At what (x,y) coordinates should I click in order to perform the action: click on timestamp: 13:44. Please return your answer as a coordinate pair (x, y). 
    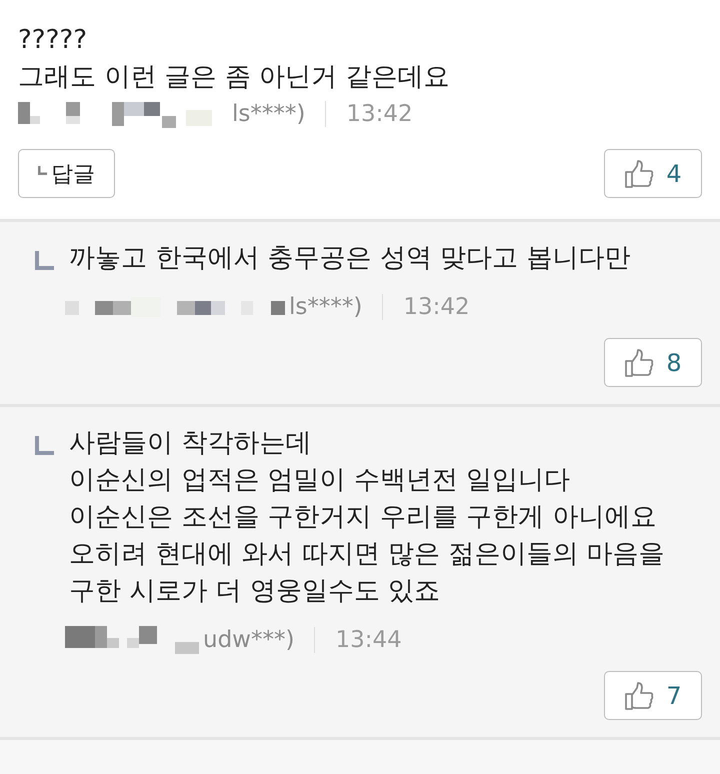
    Looking at the image, I should click on (368, 640).